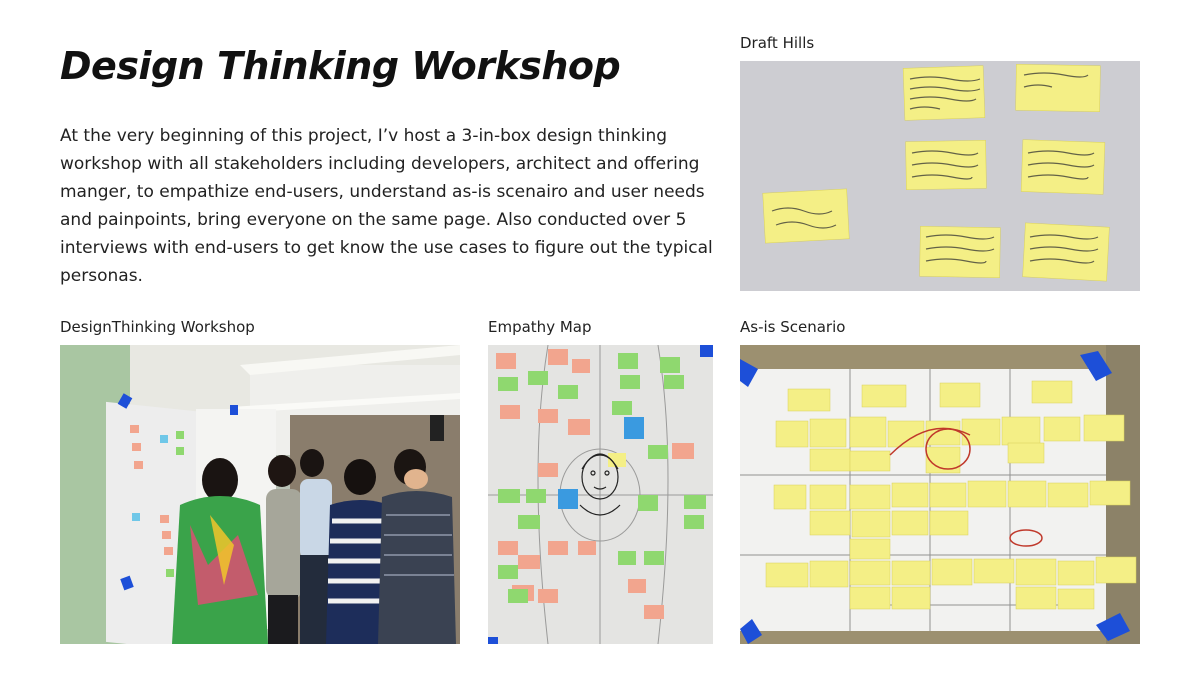 Image resolution: width=1200 pixels, height=675 pixels. What do you see at coordinates (540, 327) in the screenshot?
I see `empathy-map-caption: Empathy Map` at bounding box center [540, 327].